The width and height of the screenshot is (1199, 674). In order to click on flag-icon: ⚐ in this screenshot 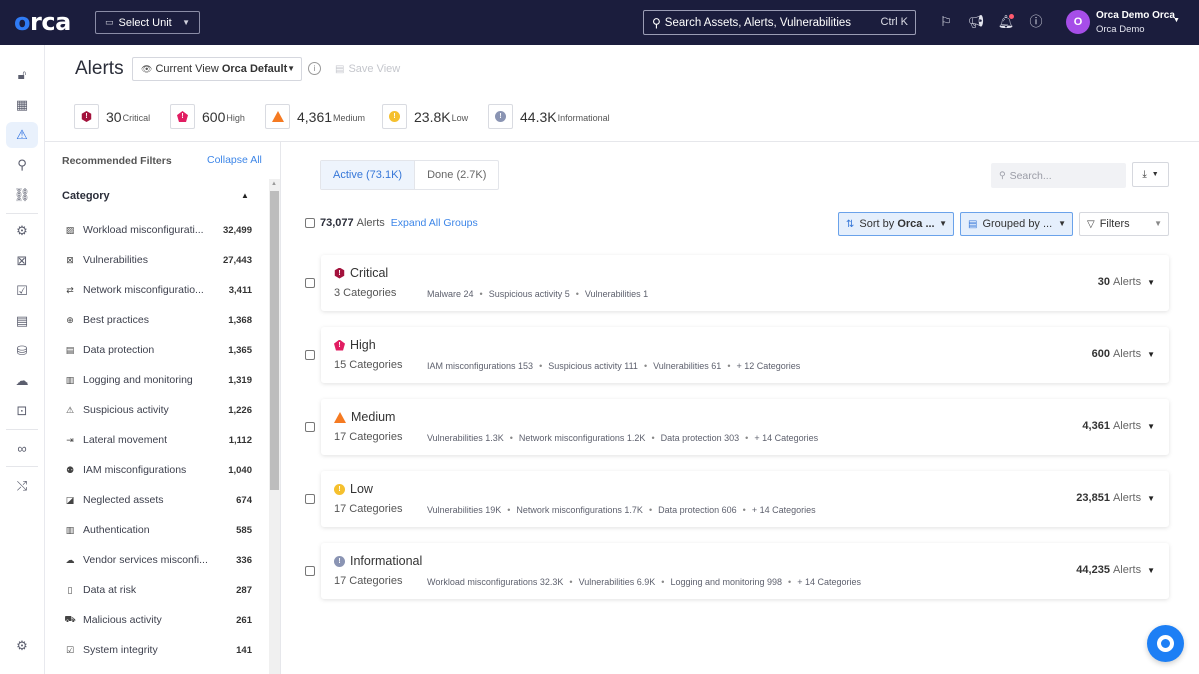, I will do `click(946, 22)`.